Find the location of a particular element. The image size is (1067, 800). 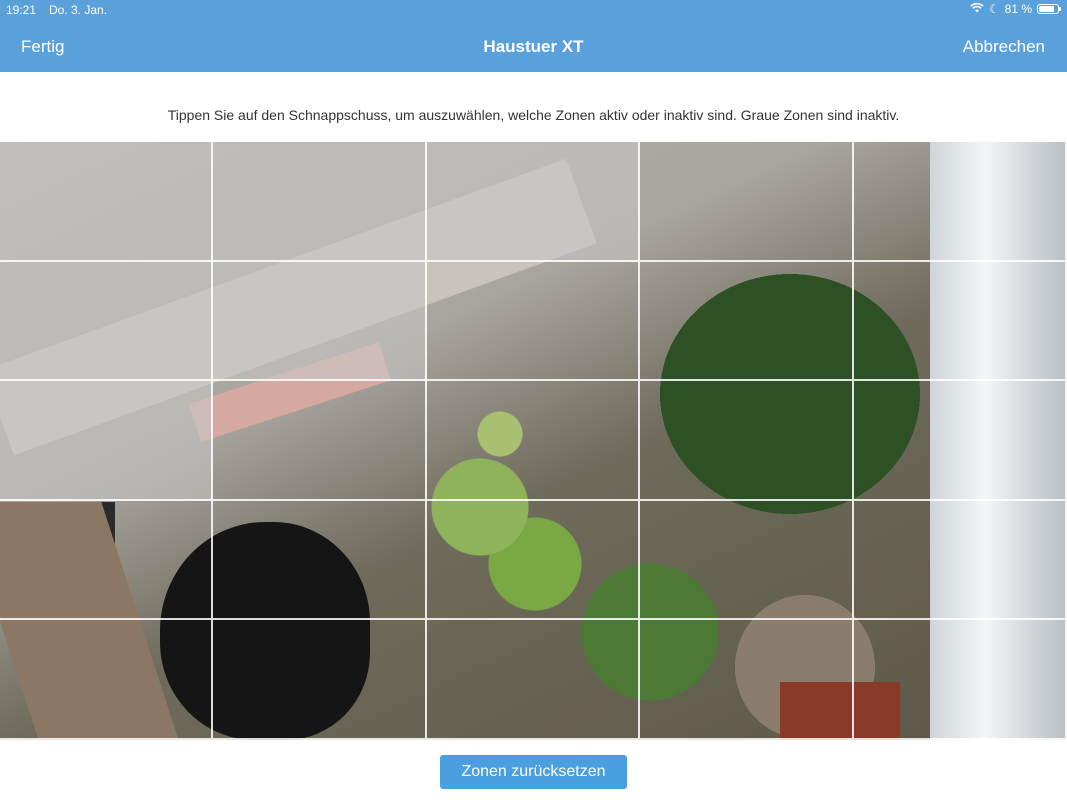

zone-r3-c5 is located at coordinates (960, 441).